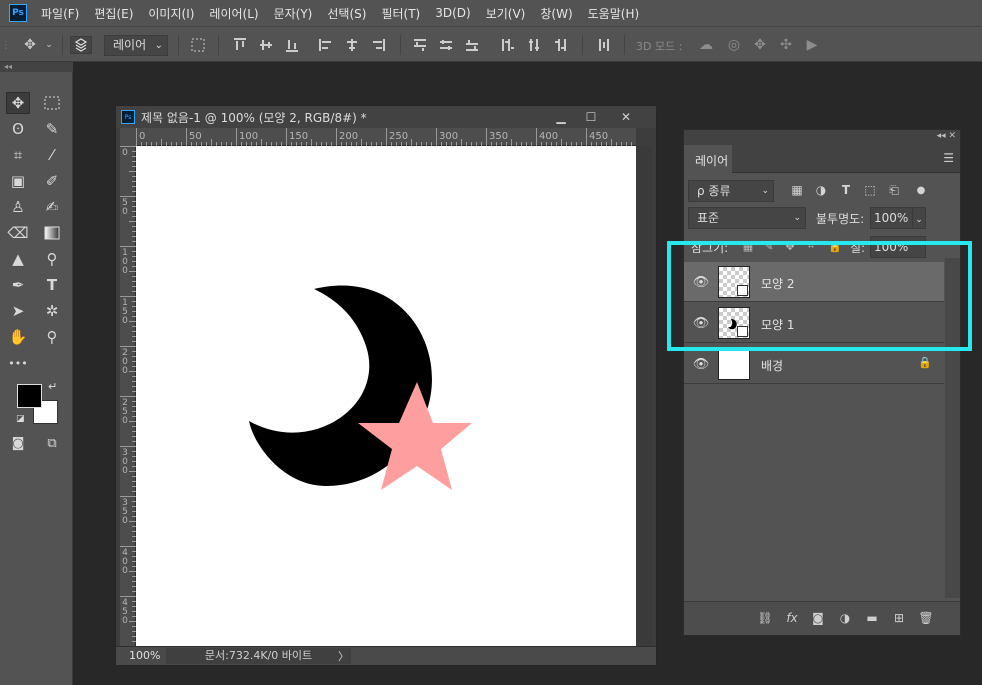 The image size is (982, 685). What do you see at coordinates (18, 363) in the screenshot?
I see `more-tools-icon: •••` at bounding box center [18, 363].